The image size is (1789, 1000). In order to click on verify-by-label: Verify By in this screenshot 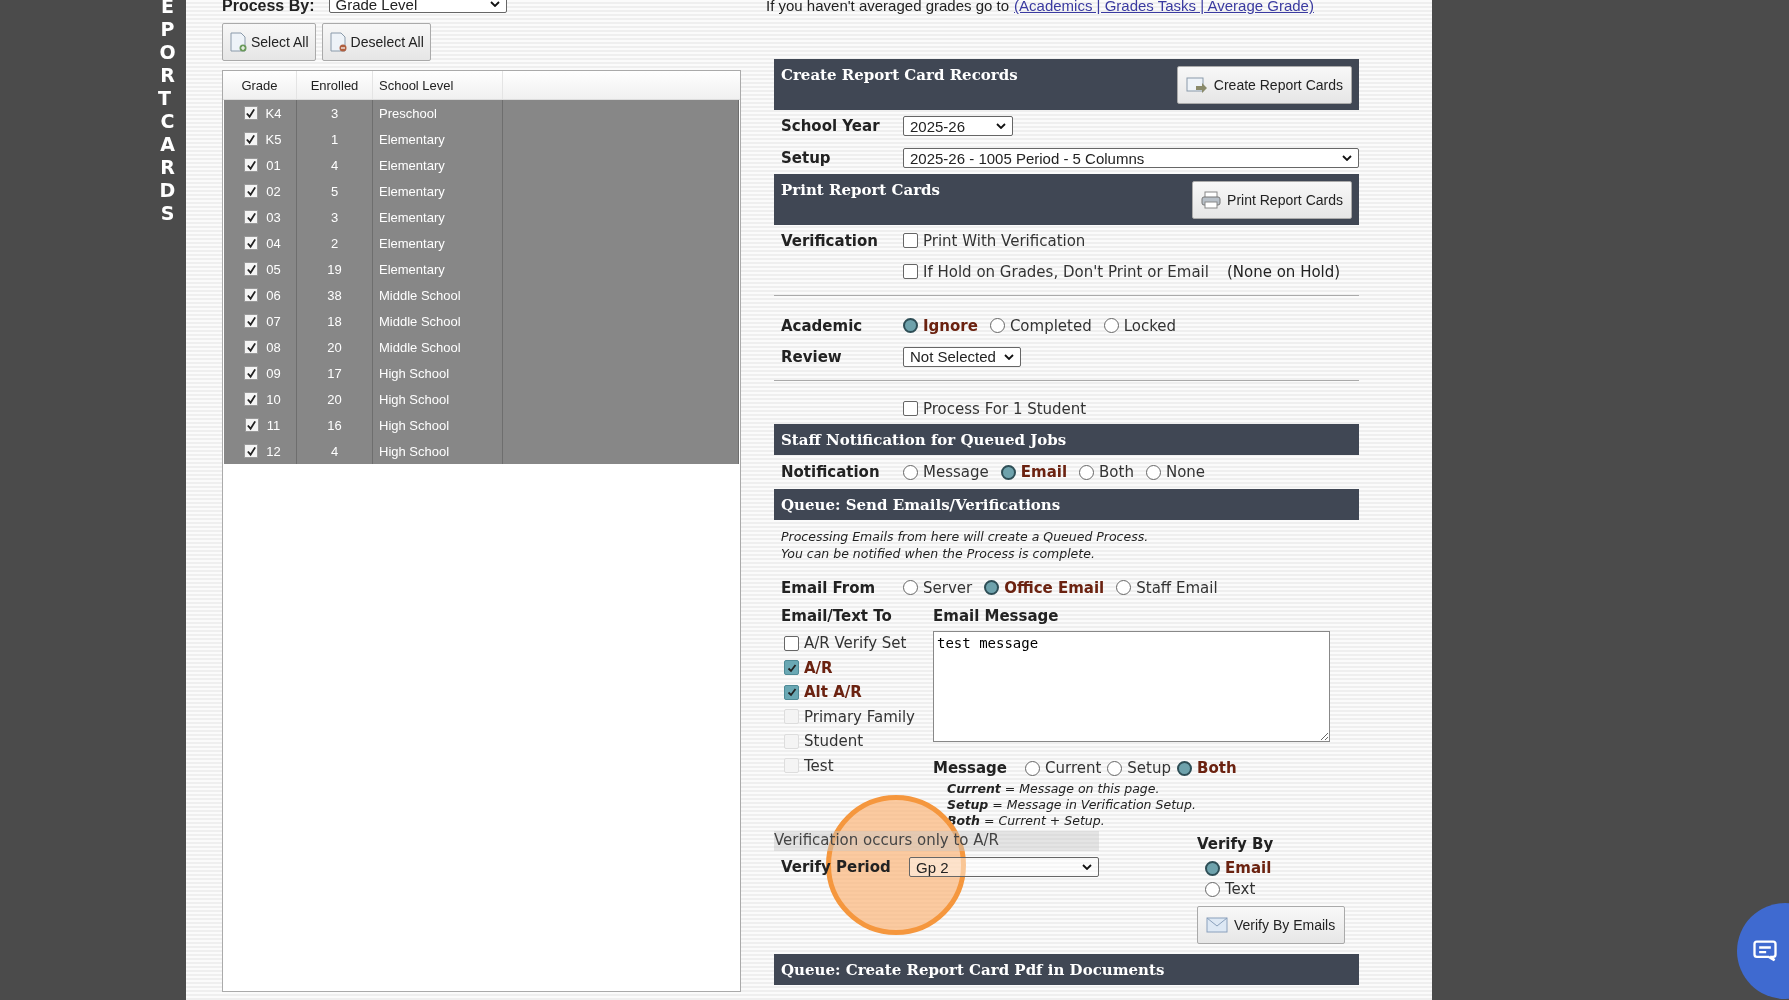, I will do `click(1236, 844)`.